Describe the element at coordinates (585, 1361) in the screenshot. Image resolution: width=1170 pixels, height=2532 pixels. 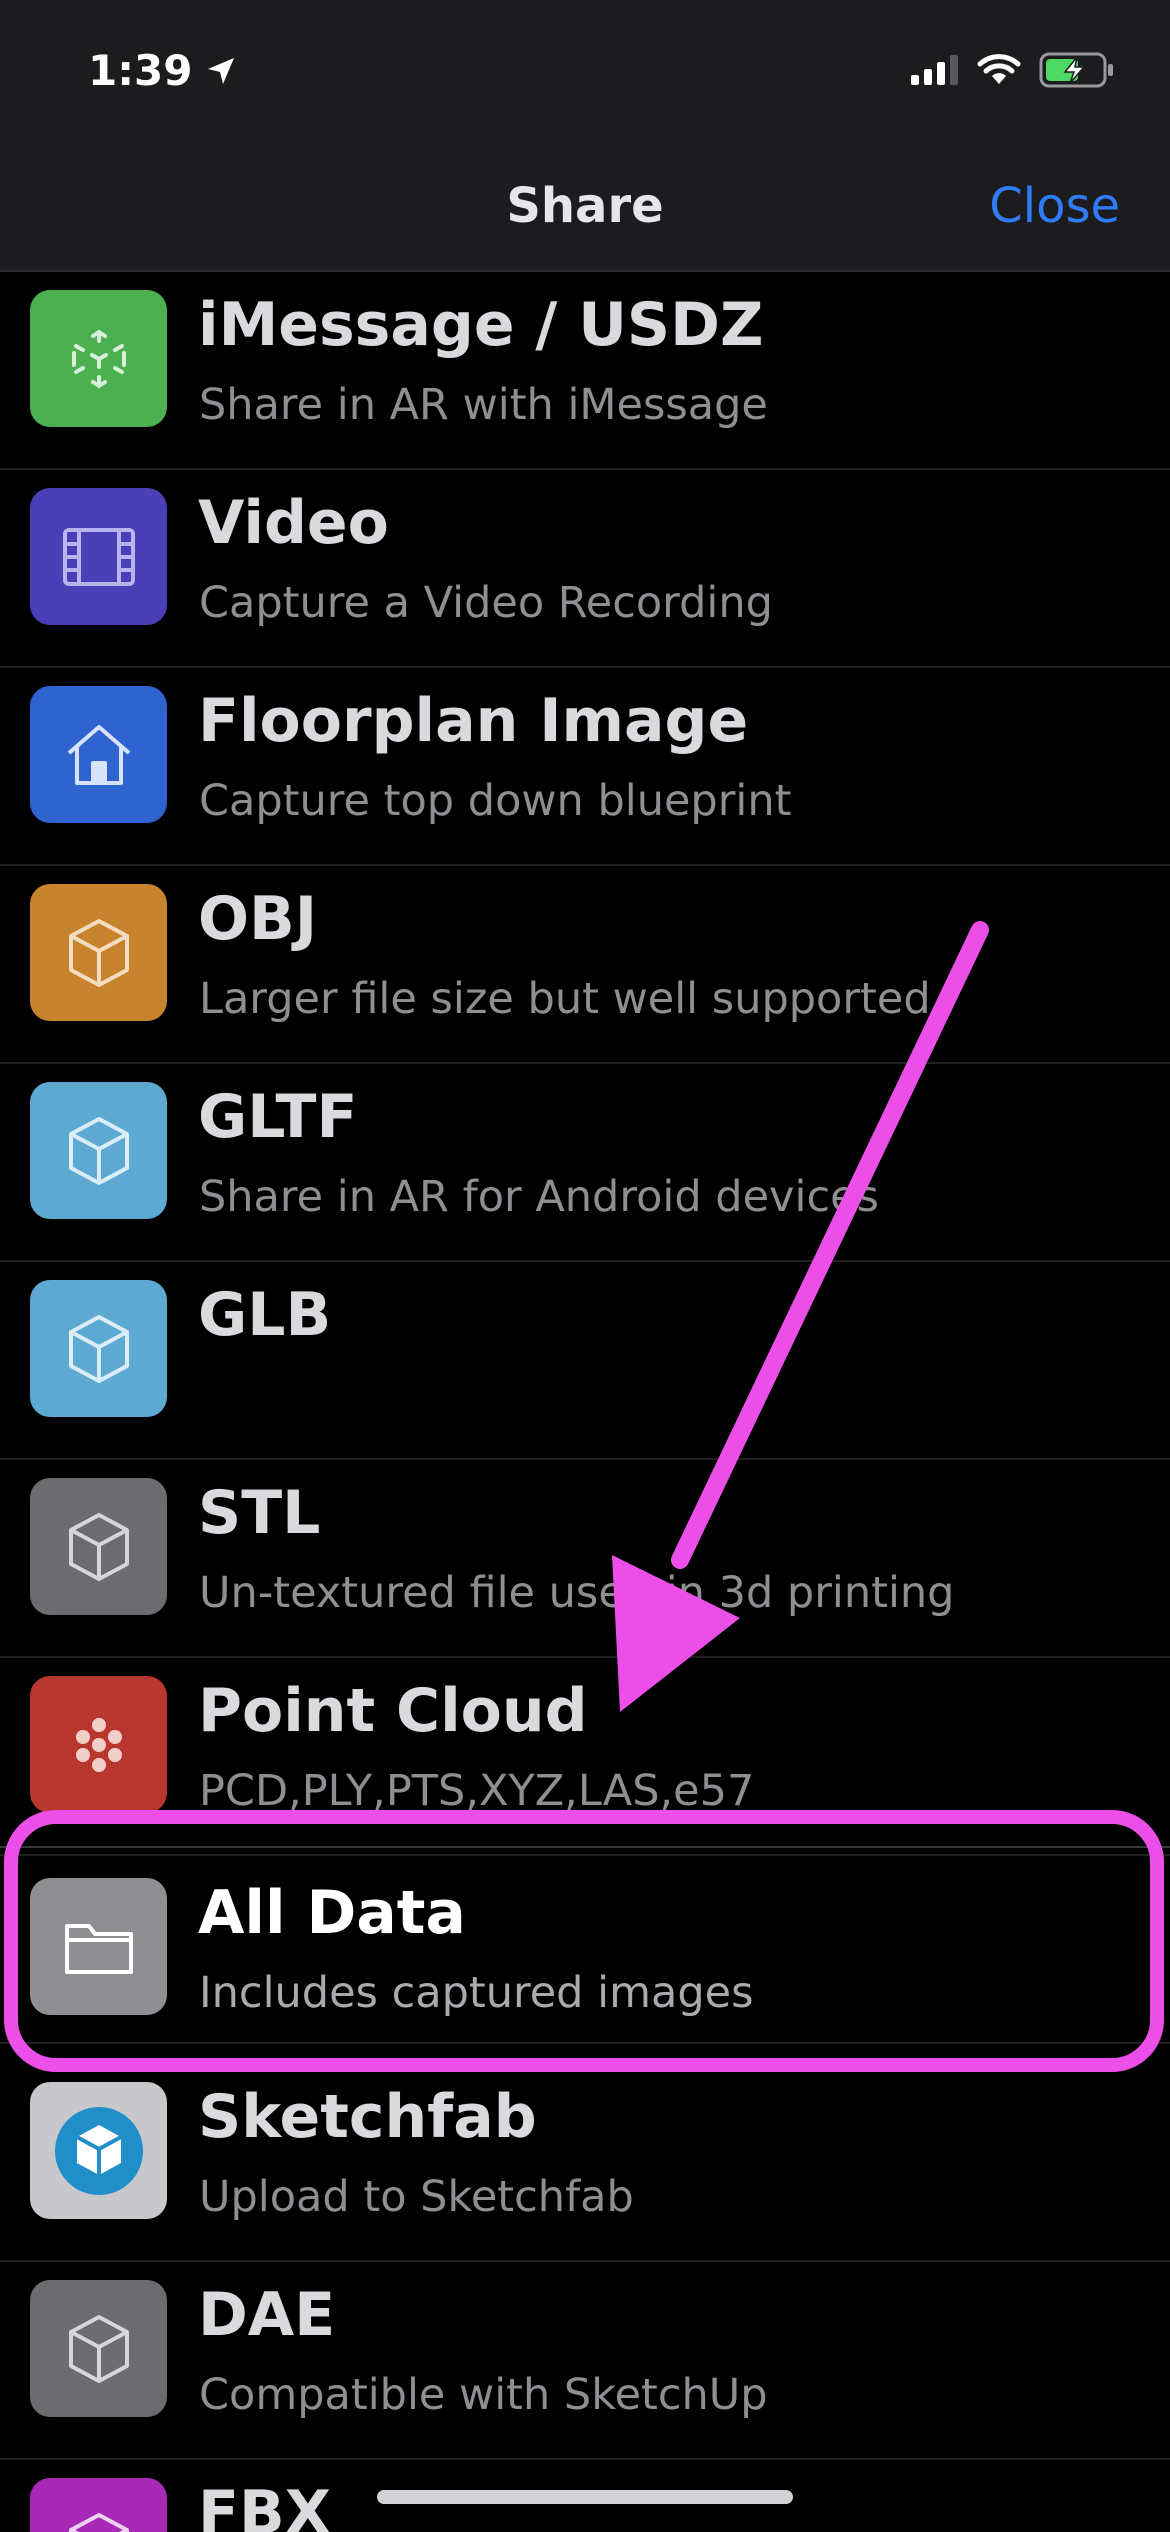
I see `share-option-glb: GLB` at that location.